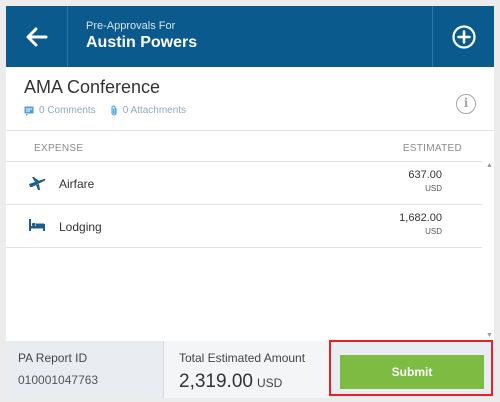 The image size is (500, 402). I want to click on header-title: Austin Powers, so click(142, 42).